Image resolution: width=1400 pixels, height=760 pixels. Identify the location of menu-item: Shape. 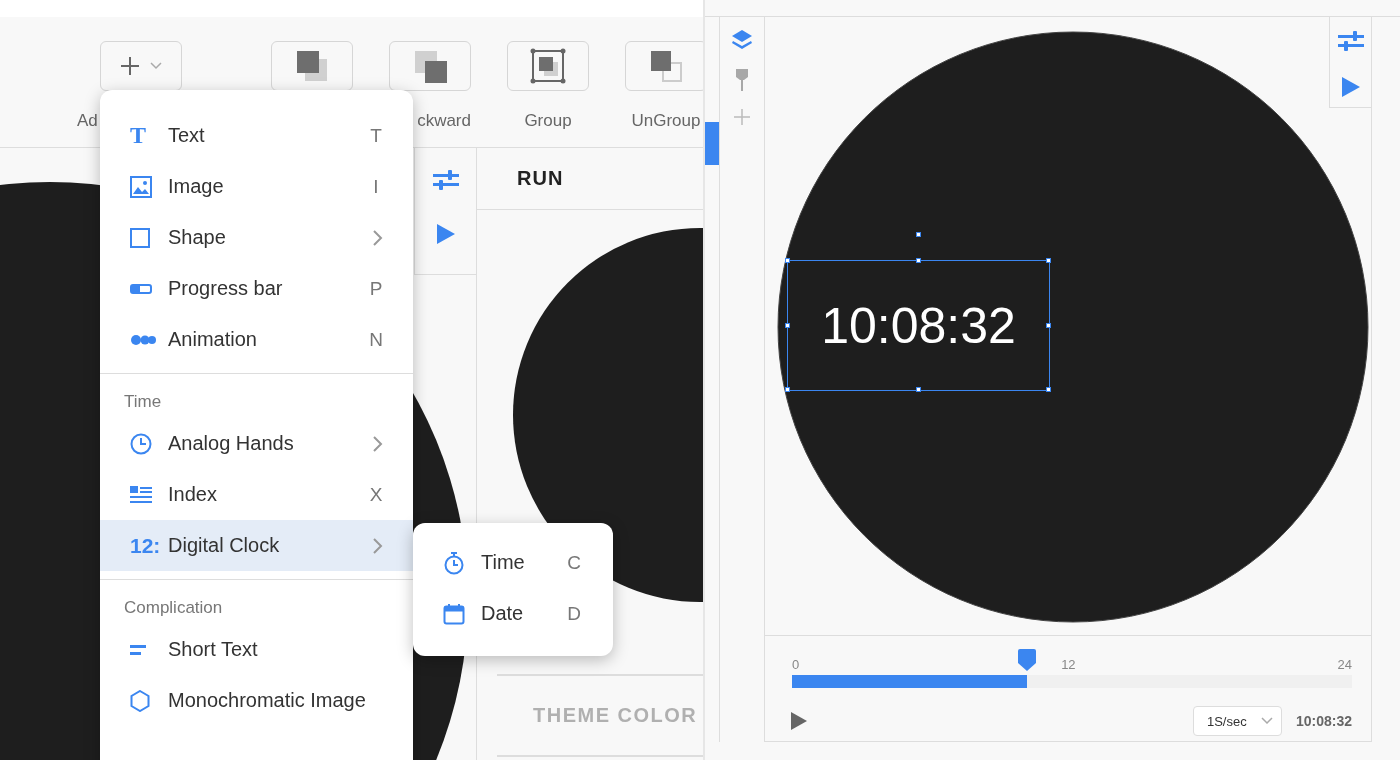
(256, 237).